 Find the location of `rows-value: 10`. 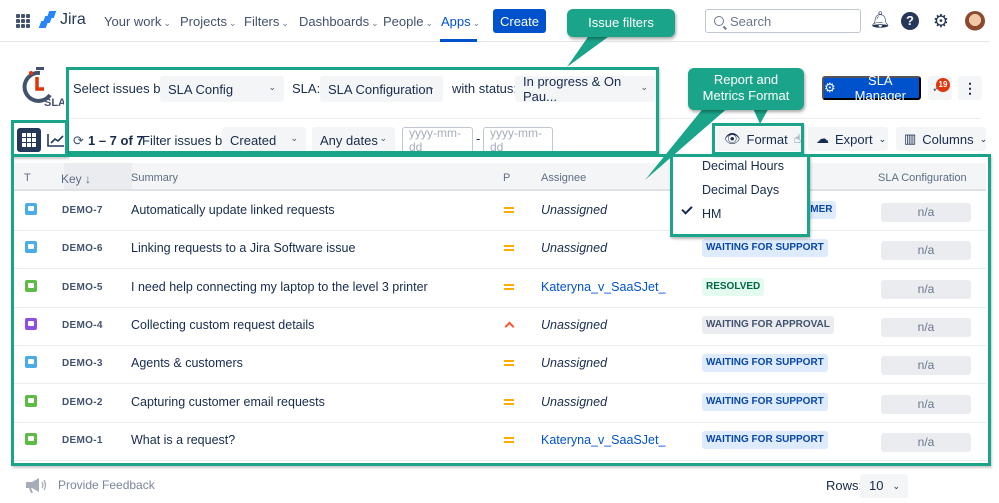

rows-value: 10 is located at coordinates (876, 485).